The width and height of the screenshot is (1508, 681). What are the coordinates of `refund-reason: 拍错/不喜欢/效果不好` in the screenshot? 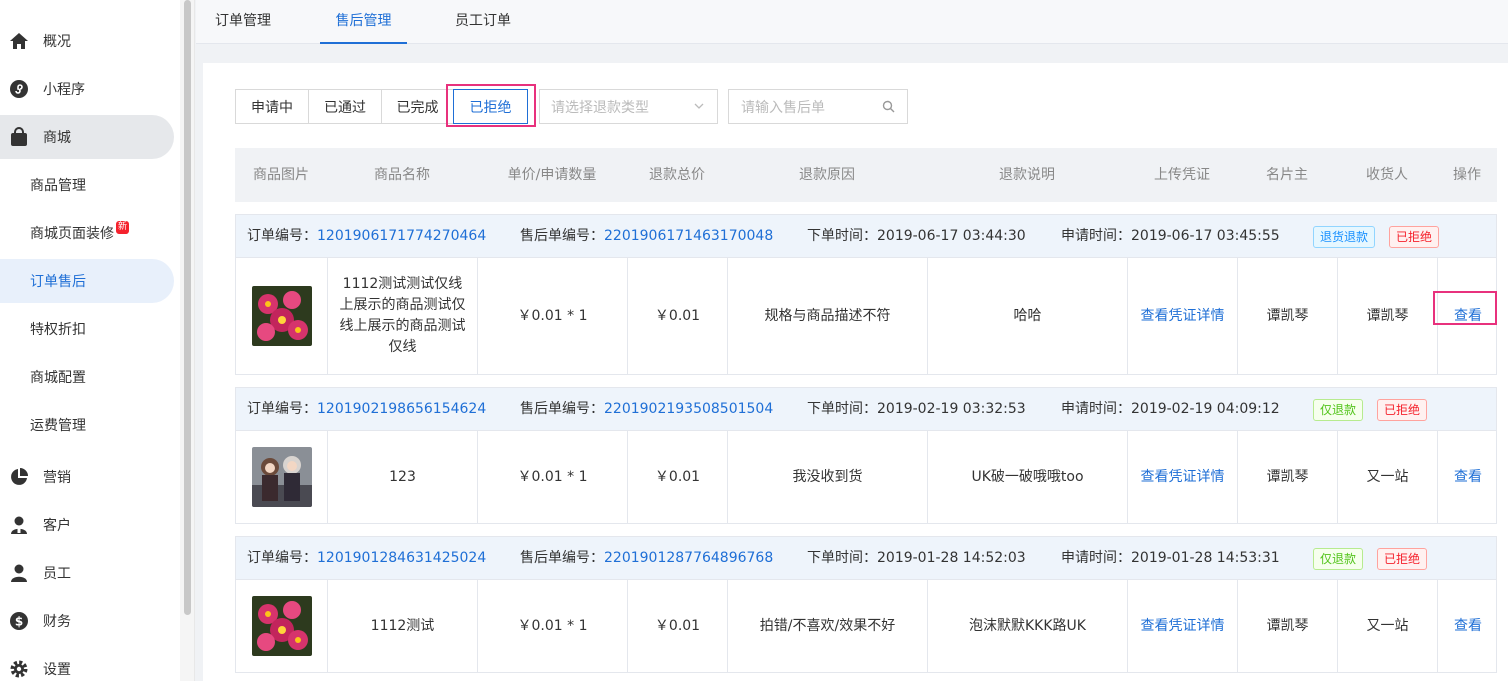 It's located at (828, 626).